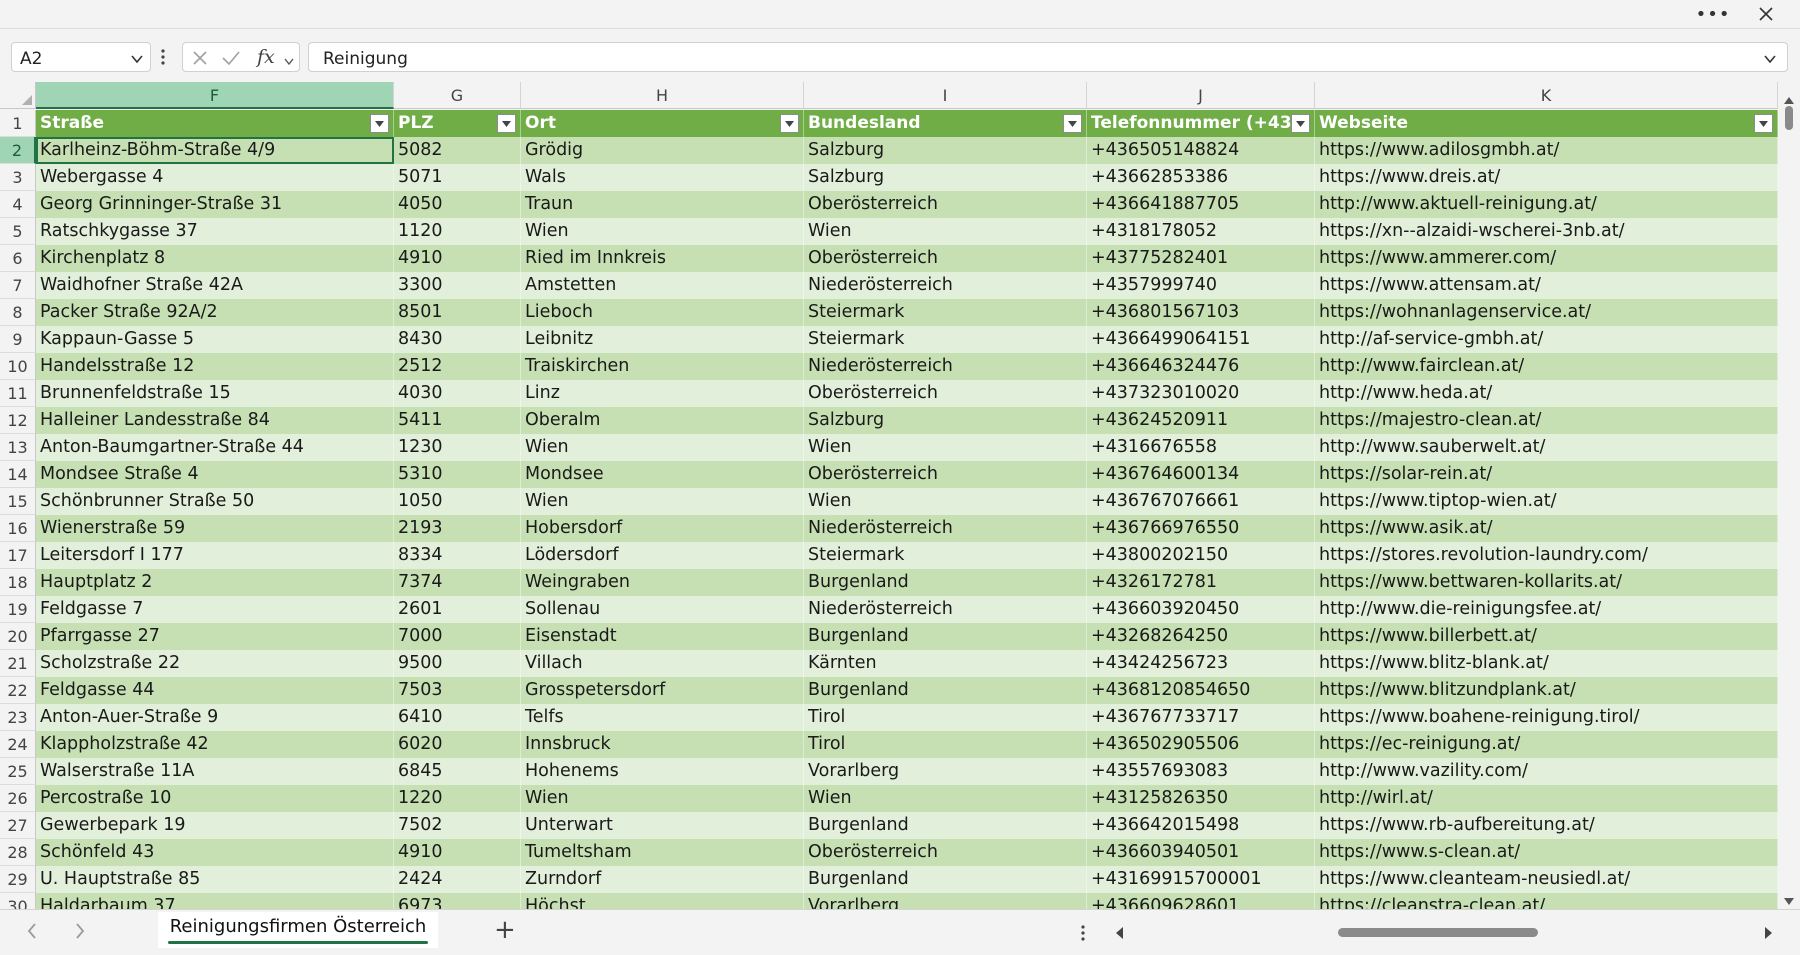  What do you see at coordinates (18, 95) in the screenshot?
I see `select-all-corner` at bounding box center [18, 95].